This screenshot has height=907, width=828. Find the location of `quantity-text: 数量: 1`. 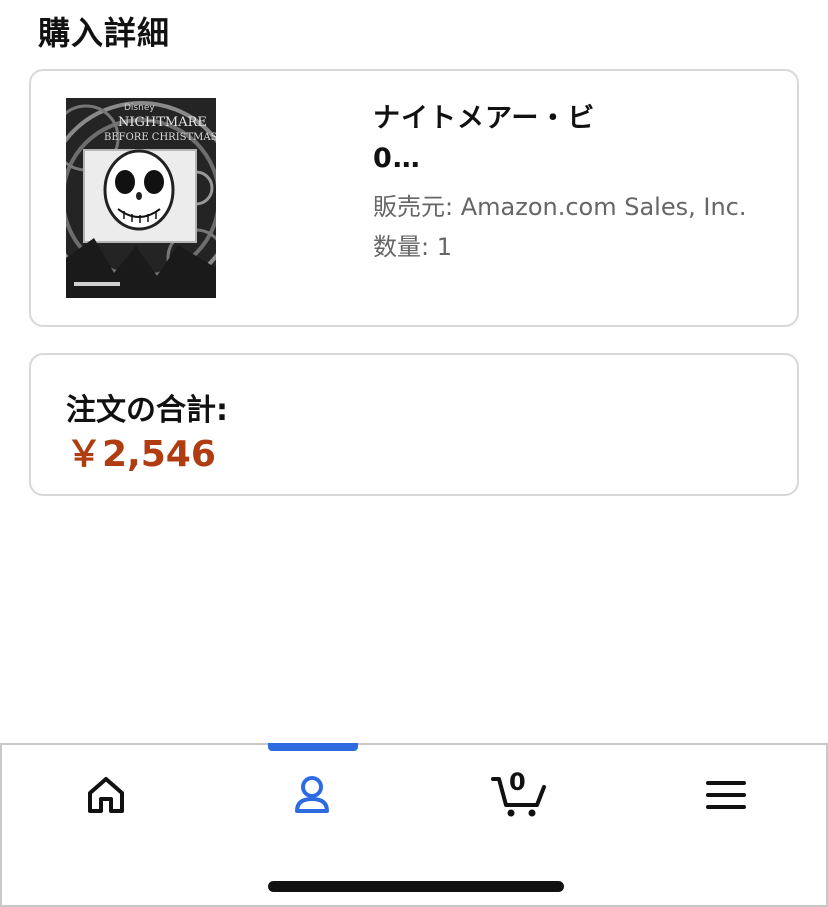

quantity-text: 数量: 1 is located at coordinates (412, 247).